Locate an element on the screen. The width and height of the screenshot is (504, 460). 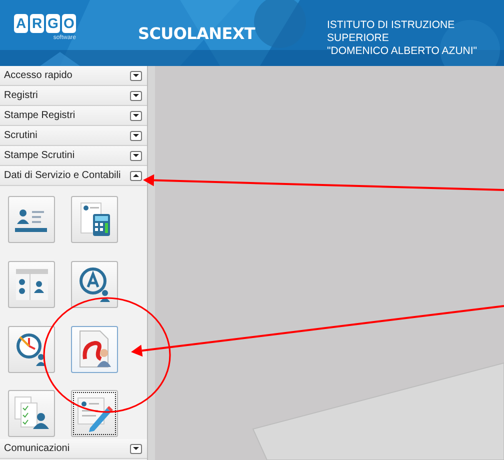
logo-letter: R is located at coordinates (37, 23).